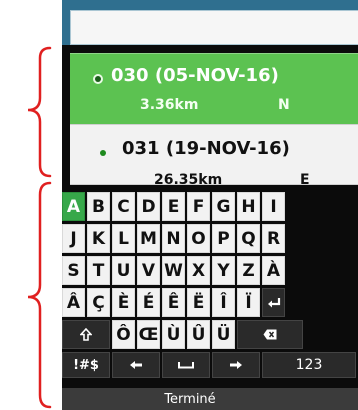  I want to click on key: O, so click(198, 238).